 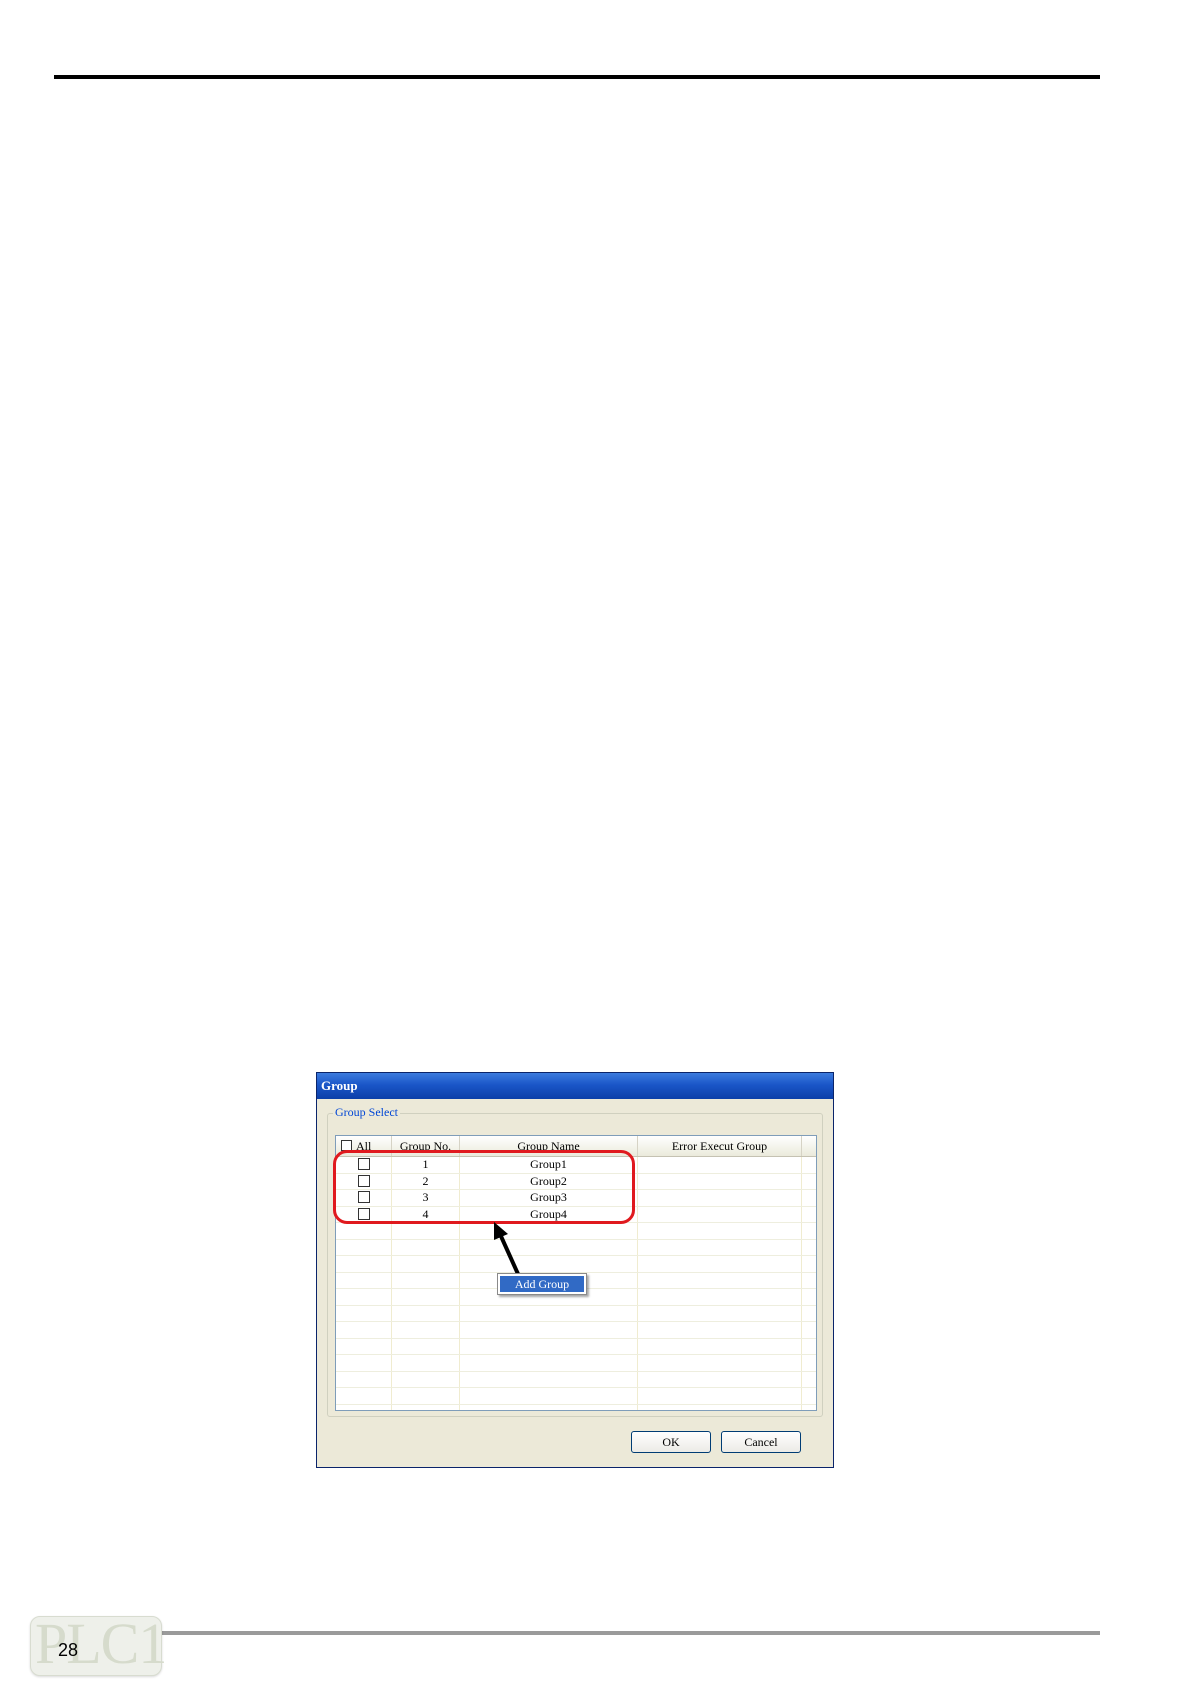 What do you see at coordinates (507, 1248) in the screenshot?
I see `arrow-up-left-icon` at bounding box center [507, 1248].